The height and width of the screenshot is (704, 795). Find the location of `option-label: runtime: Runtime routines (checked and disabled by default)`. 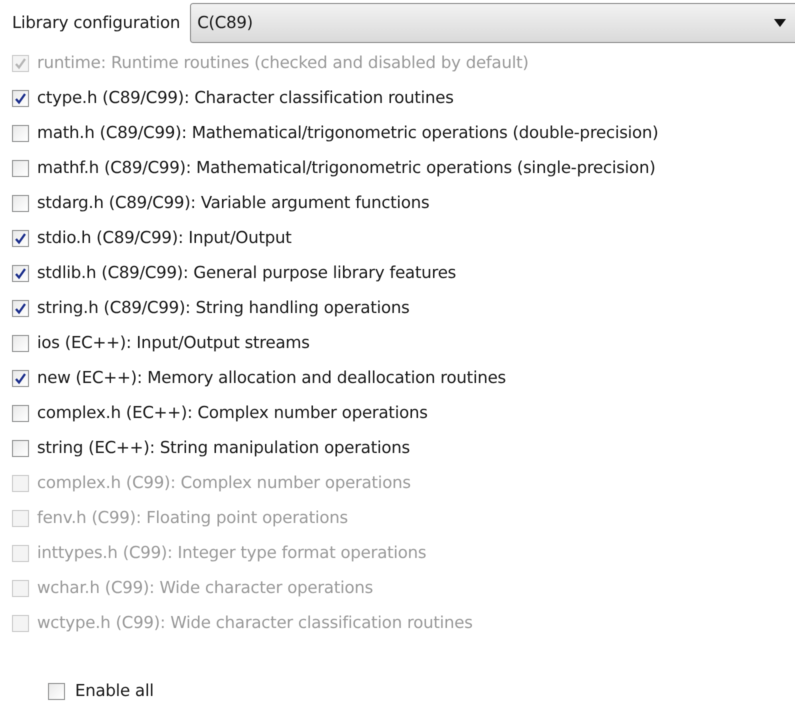

option-label: runtime: Runtime routines (checked and disabled by default) is located at coordinates (283, 63).